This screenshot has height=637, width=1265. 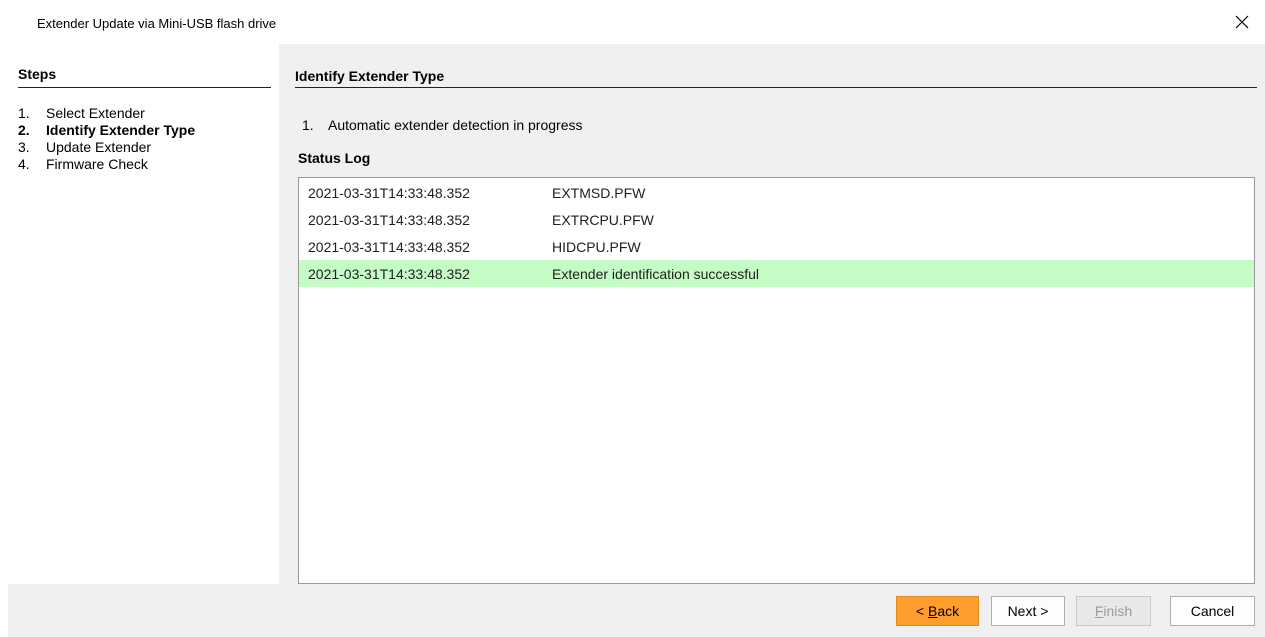 What do you see at coordinates (157, 23) in the screenshot?
I see `window-title: Extender Update via Mini-USB flash drive` at bounding box center [157, 23].